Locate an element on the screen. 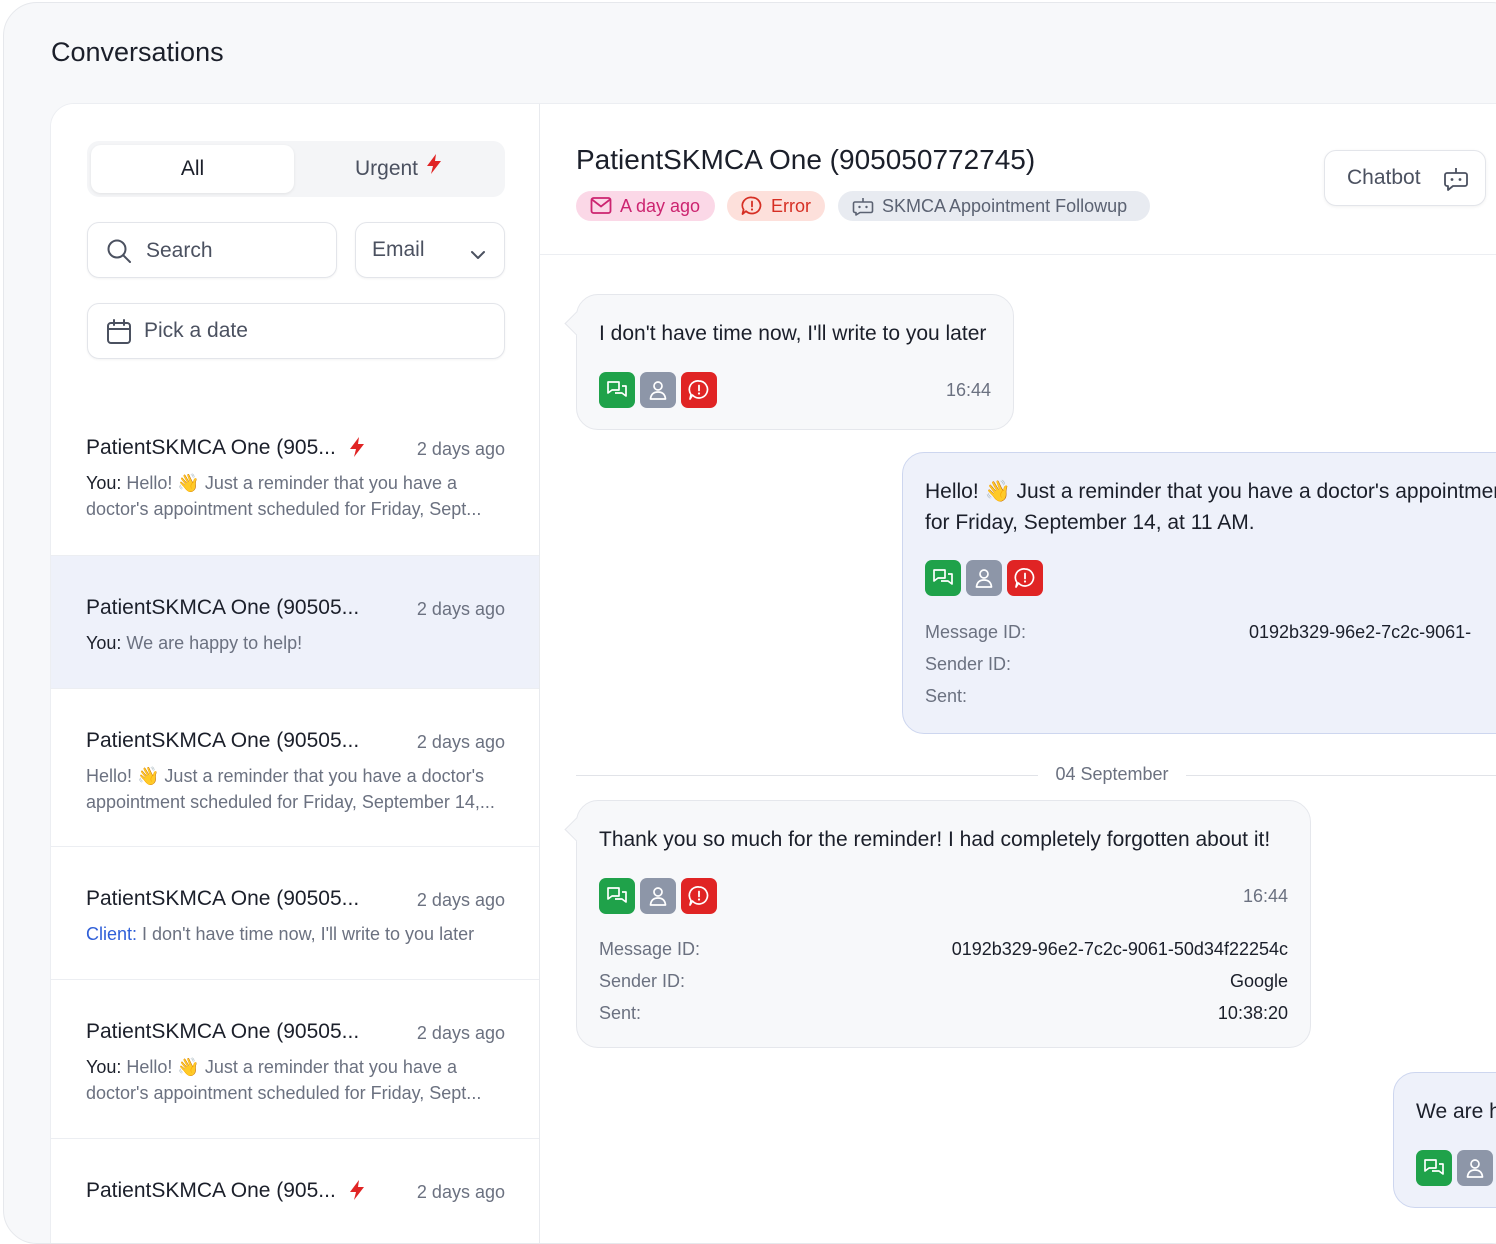 This screenshot has width=1496, height=1244. tab-urgent: Urgent is located at coordinates (399, 169).